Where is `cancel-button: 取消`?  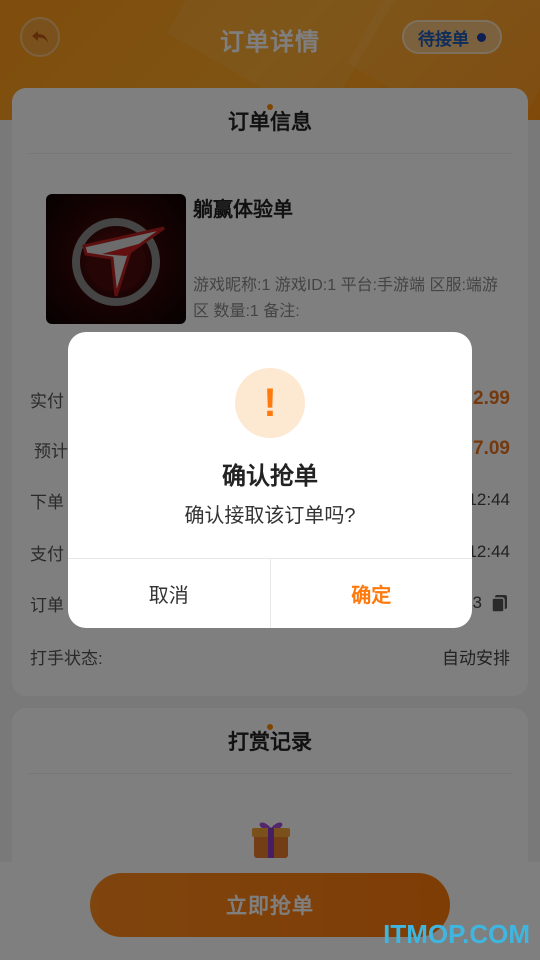
cancel-button: 取消 is located at coordinates (169, 593).